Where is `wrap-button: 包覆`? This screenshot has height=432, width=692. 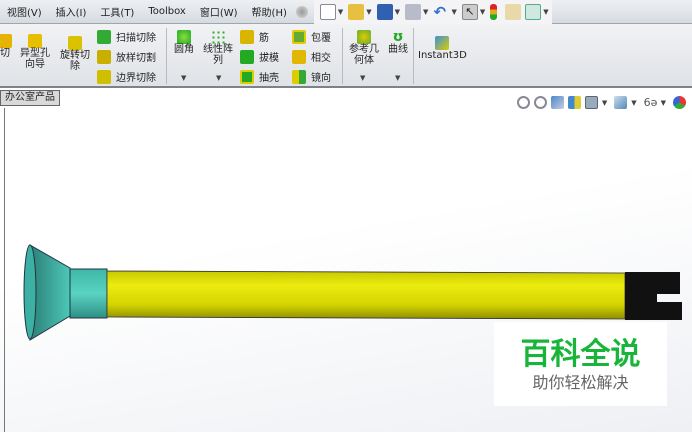 wrap-button: 包覆 is located at coordinates (311, 36).